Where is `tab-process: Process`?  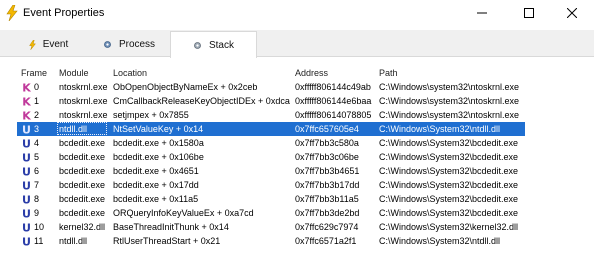 tab-process: Process is located at coordinates (129, 44).